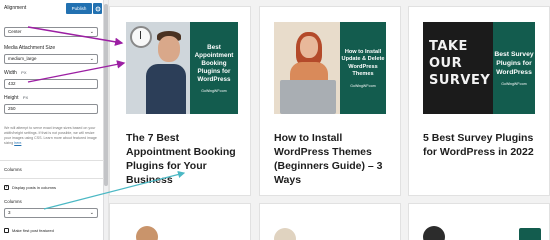 This screenshot has height=240, width=550. Describe the element at coordinates (6, 187) in the screenshot. I see `display-posts-in-columns-checkbox` at that location.